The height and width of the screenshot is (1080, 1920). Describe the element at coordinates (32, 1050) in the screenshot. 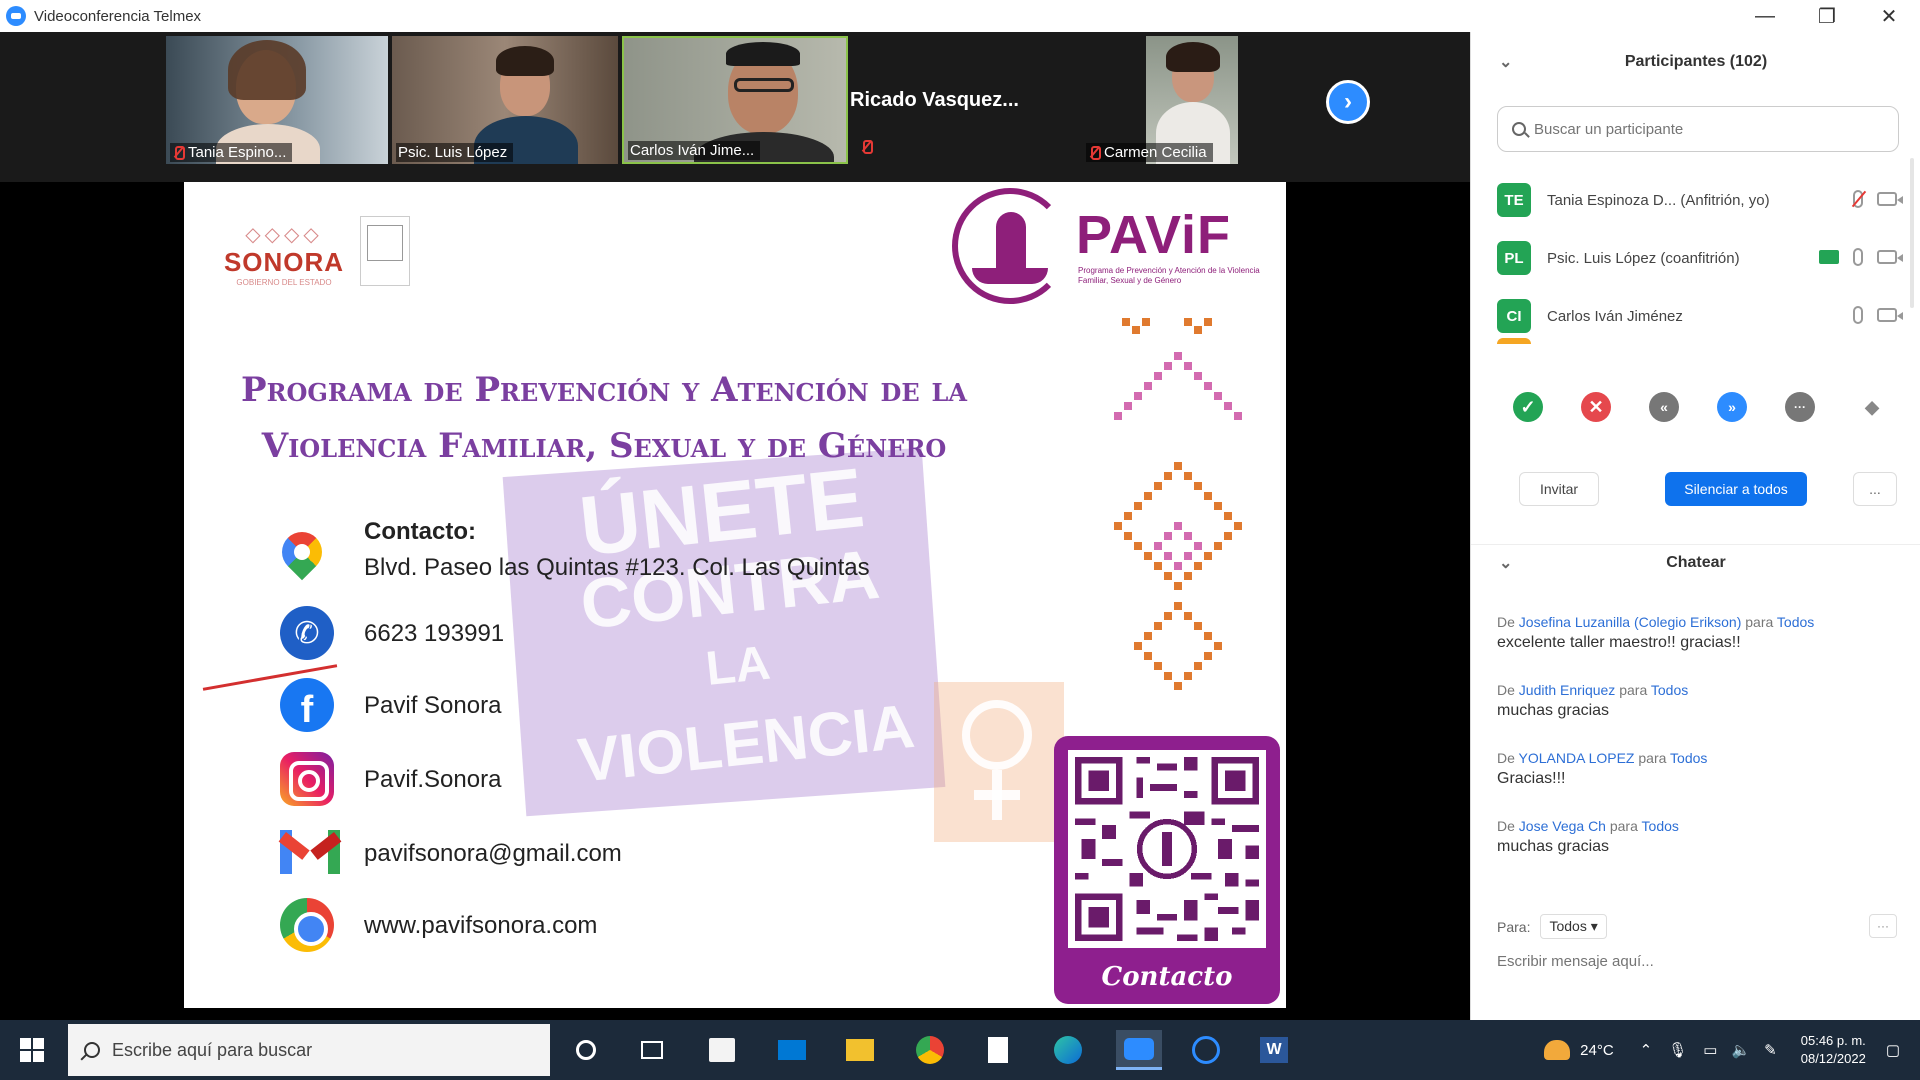

I see `windows-start-icon` at that location.